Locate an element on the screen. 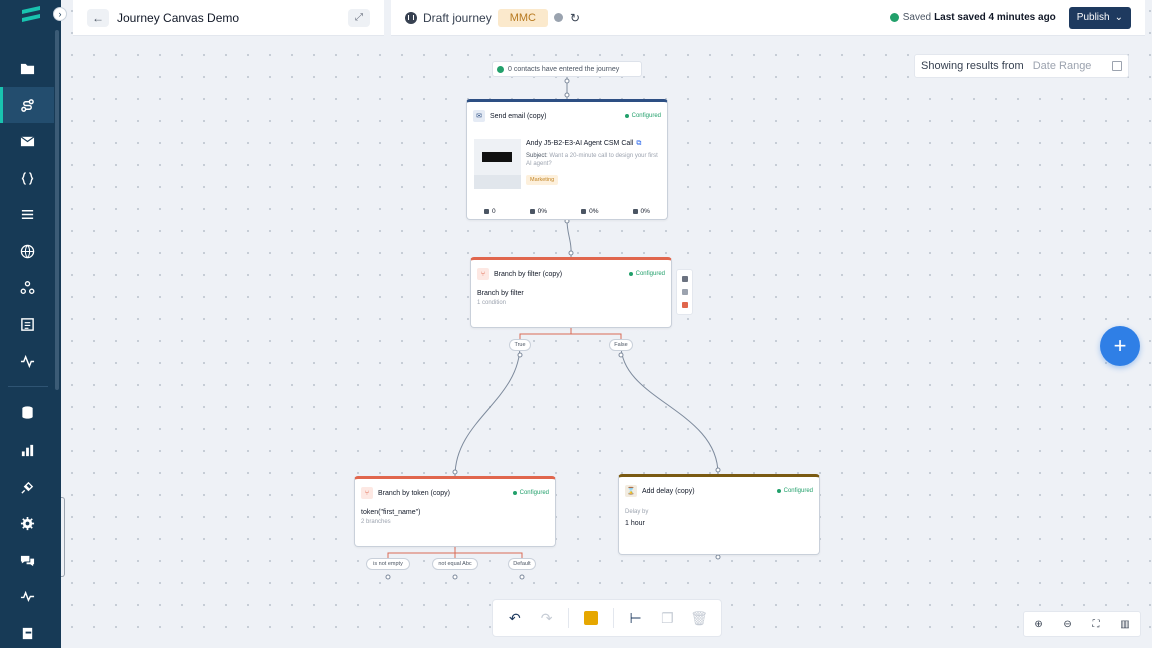  publish-button: Publish ⌄ is located at coordinates (1099, 17).